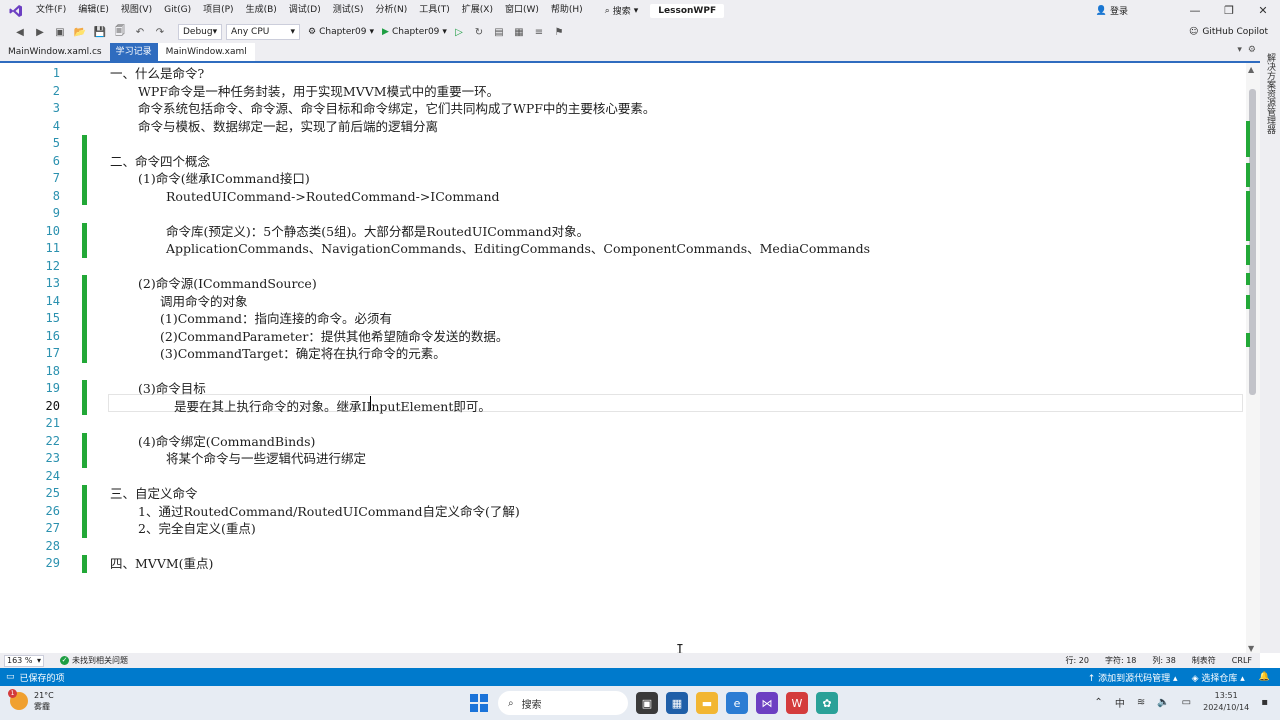 This screenshot has width=1280, height=720. I want to click on clock: 13:51 2024/10/14, so click(1226, 702).